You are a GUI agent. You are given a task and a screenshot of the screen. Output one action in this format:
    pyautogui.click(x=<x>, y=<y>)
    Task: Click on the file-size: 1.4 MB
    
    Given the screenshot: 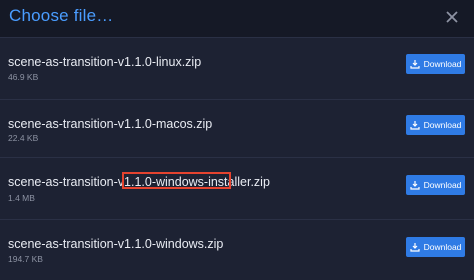 What is the action you would take?
    pyautogui.click(x=21, y=198)
    